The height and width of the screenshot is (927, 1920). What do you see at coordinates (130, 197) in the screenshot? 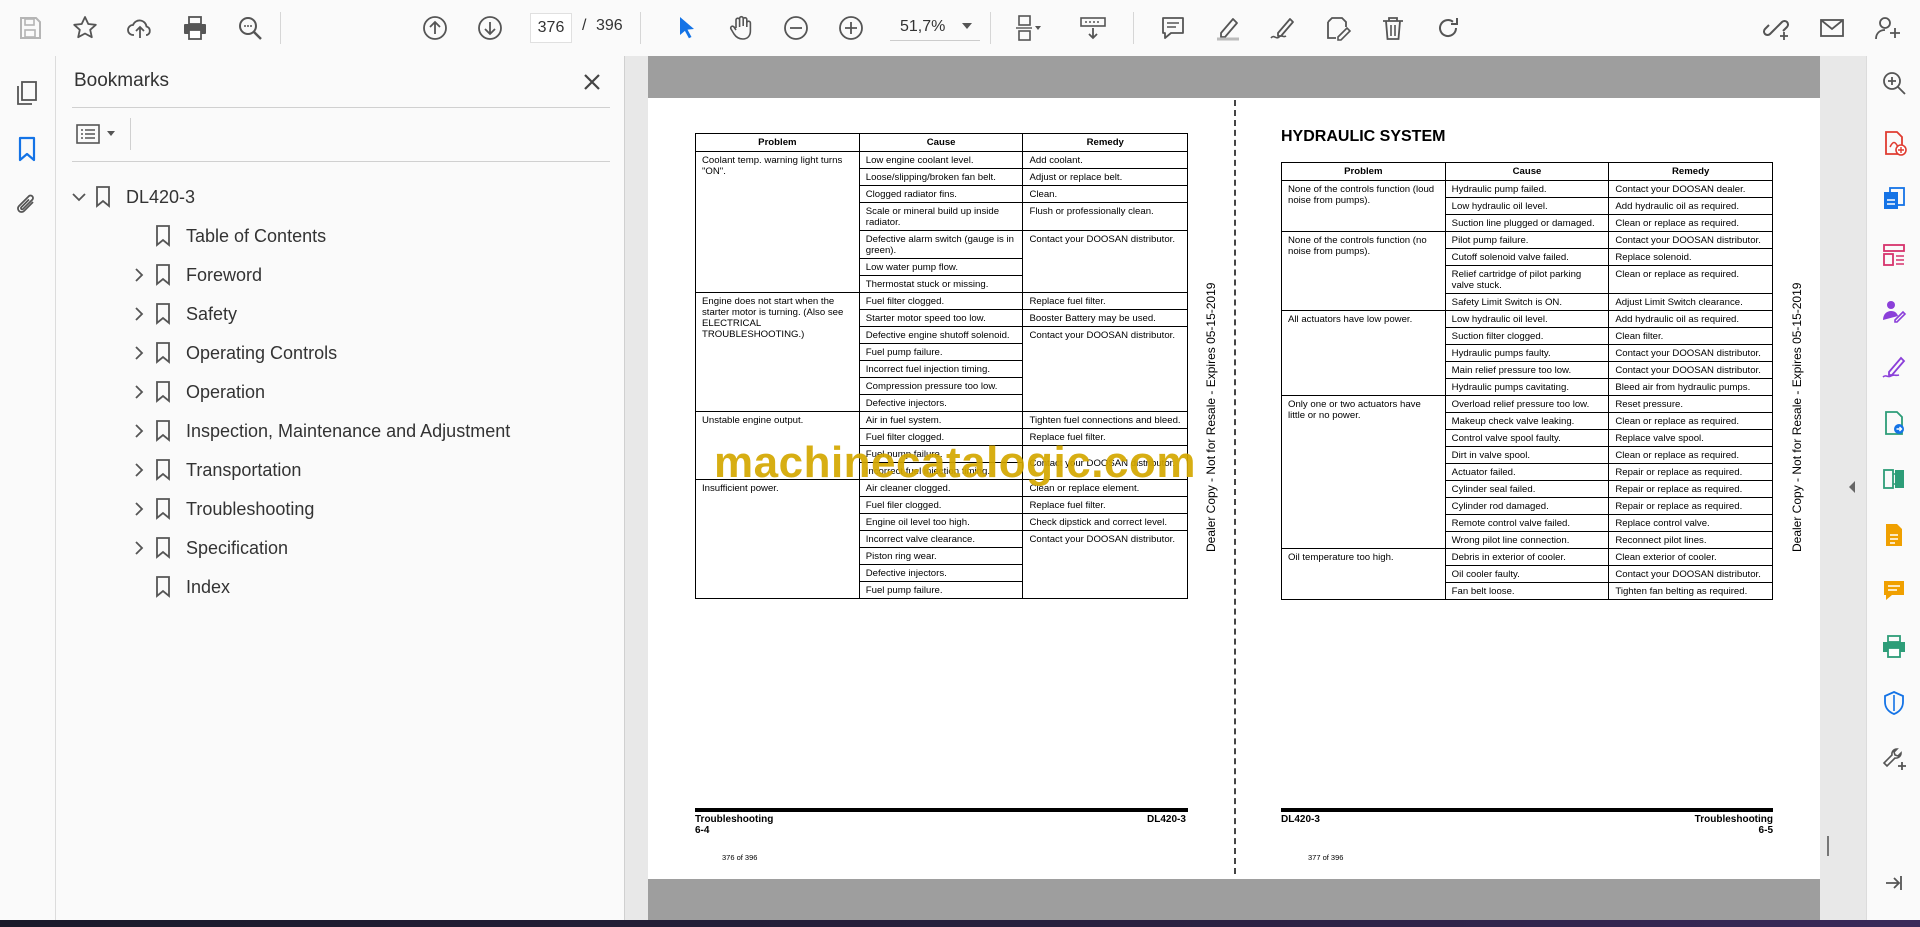
I see `bookmark-root: DL420-3` at bounding box center [130, 197].